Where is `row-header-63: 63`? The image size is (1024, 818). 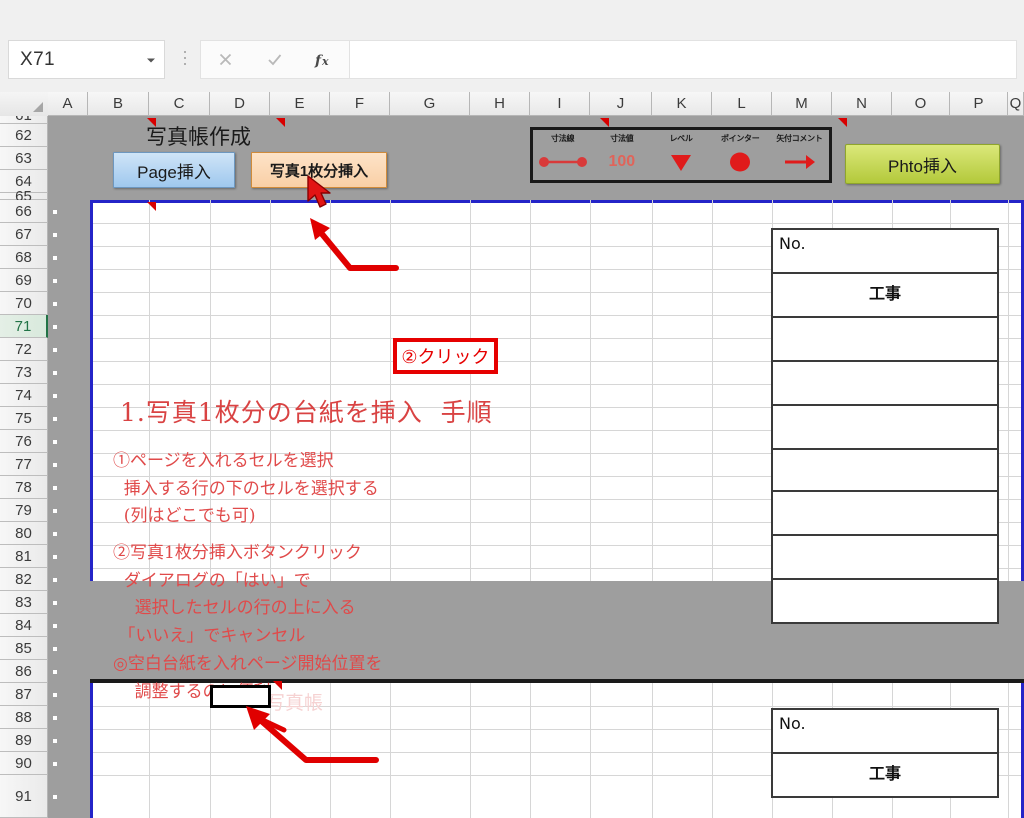 row-header-63: 63 is located at coordinates (24, 158).